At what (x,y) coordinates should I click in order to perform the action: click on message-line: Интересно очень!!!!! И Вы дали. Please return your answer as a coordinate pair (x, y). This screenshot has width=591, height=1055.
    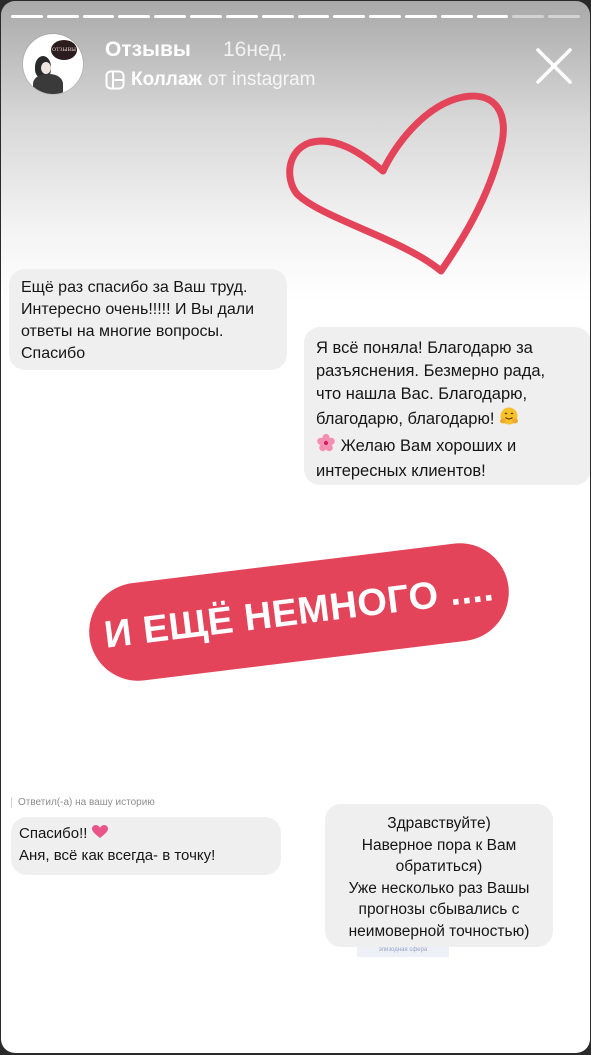
    Looking at the image, I should click on (138, 309).